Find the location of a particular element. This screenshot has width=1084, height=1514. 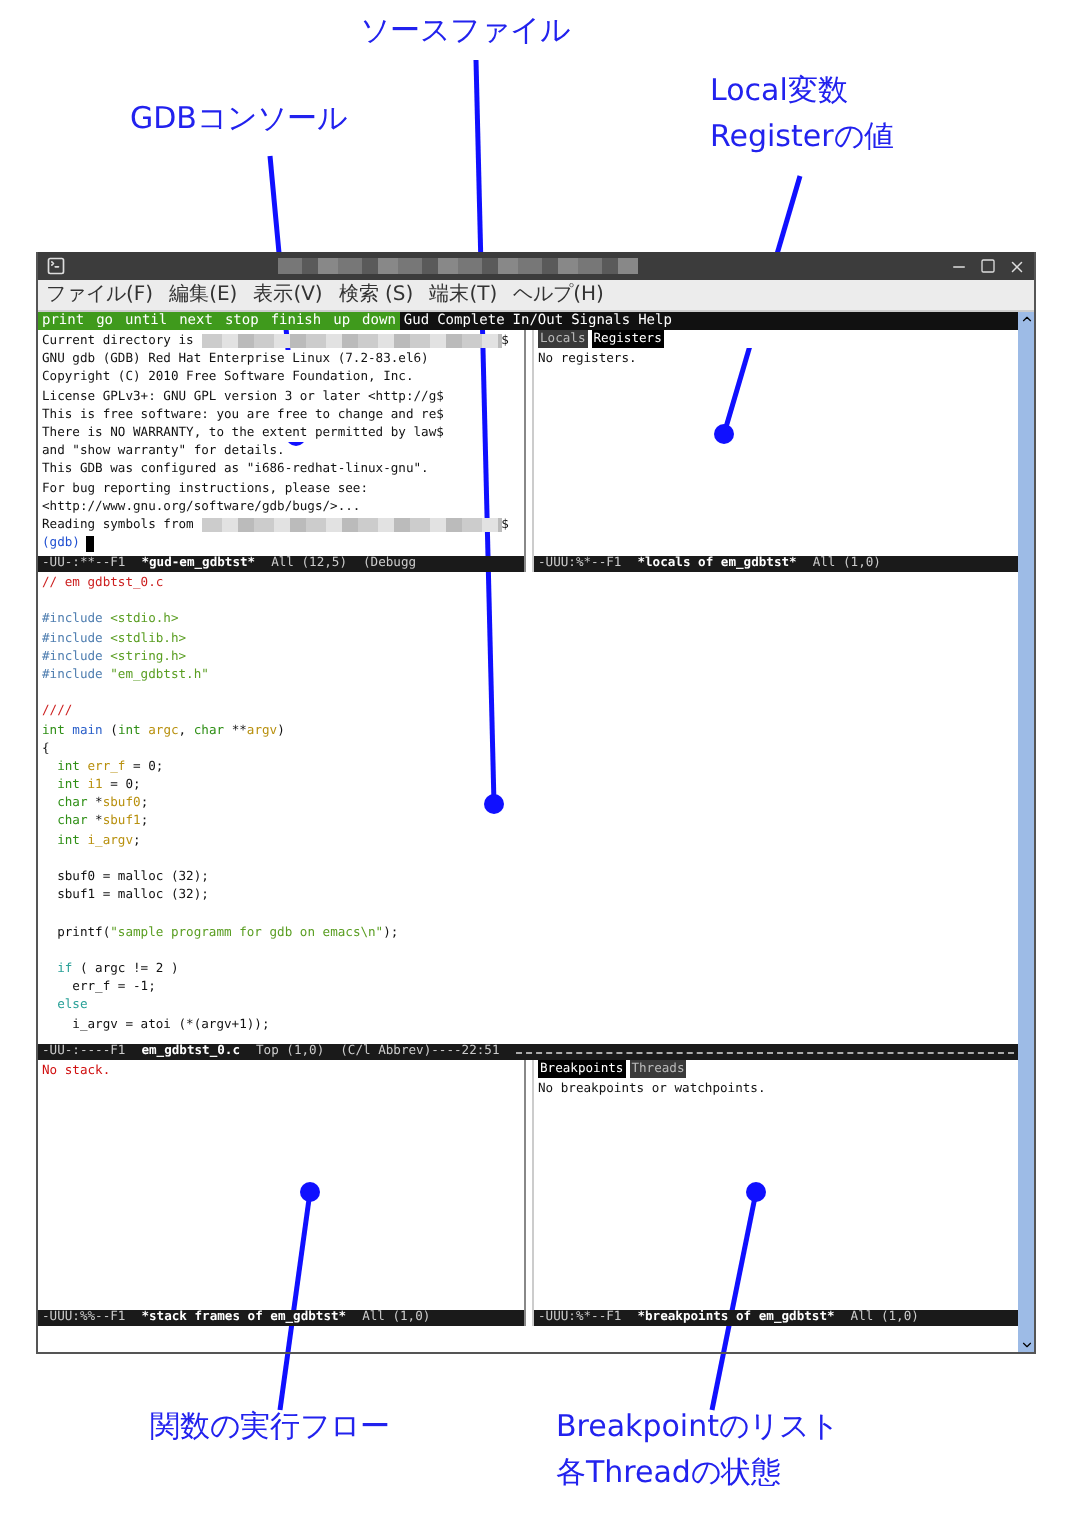

callout-label: Local変数 Registerの値 is located at coordinates (802, 114).